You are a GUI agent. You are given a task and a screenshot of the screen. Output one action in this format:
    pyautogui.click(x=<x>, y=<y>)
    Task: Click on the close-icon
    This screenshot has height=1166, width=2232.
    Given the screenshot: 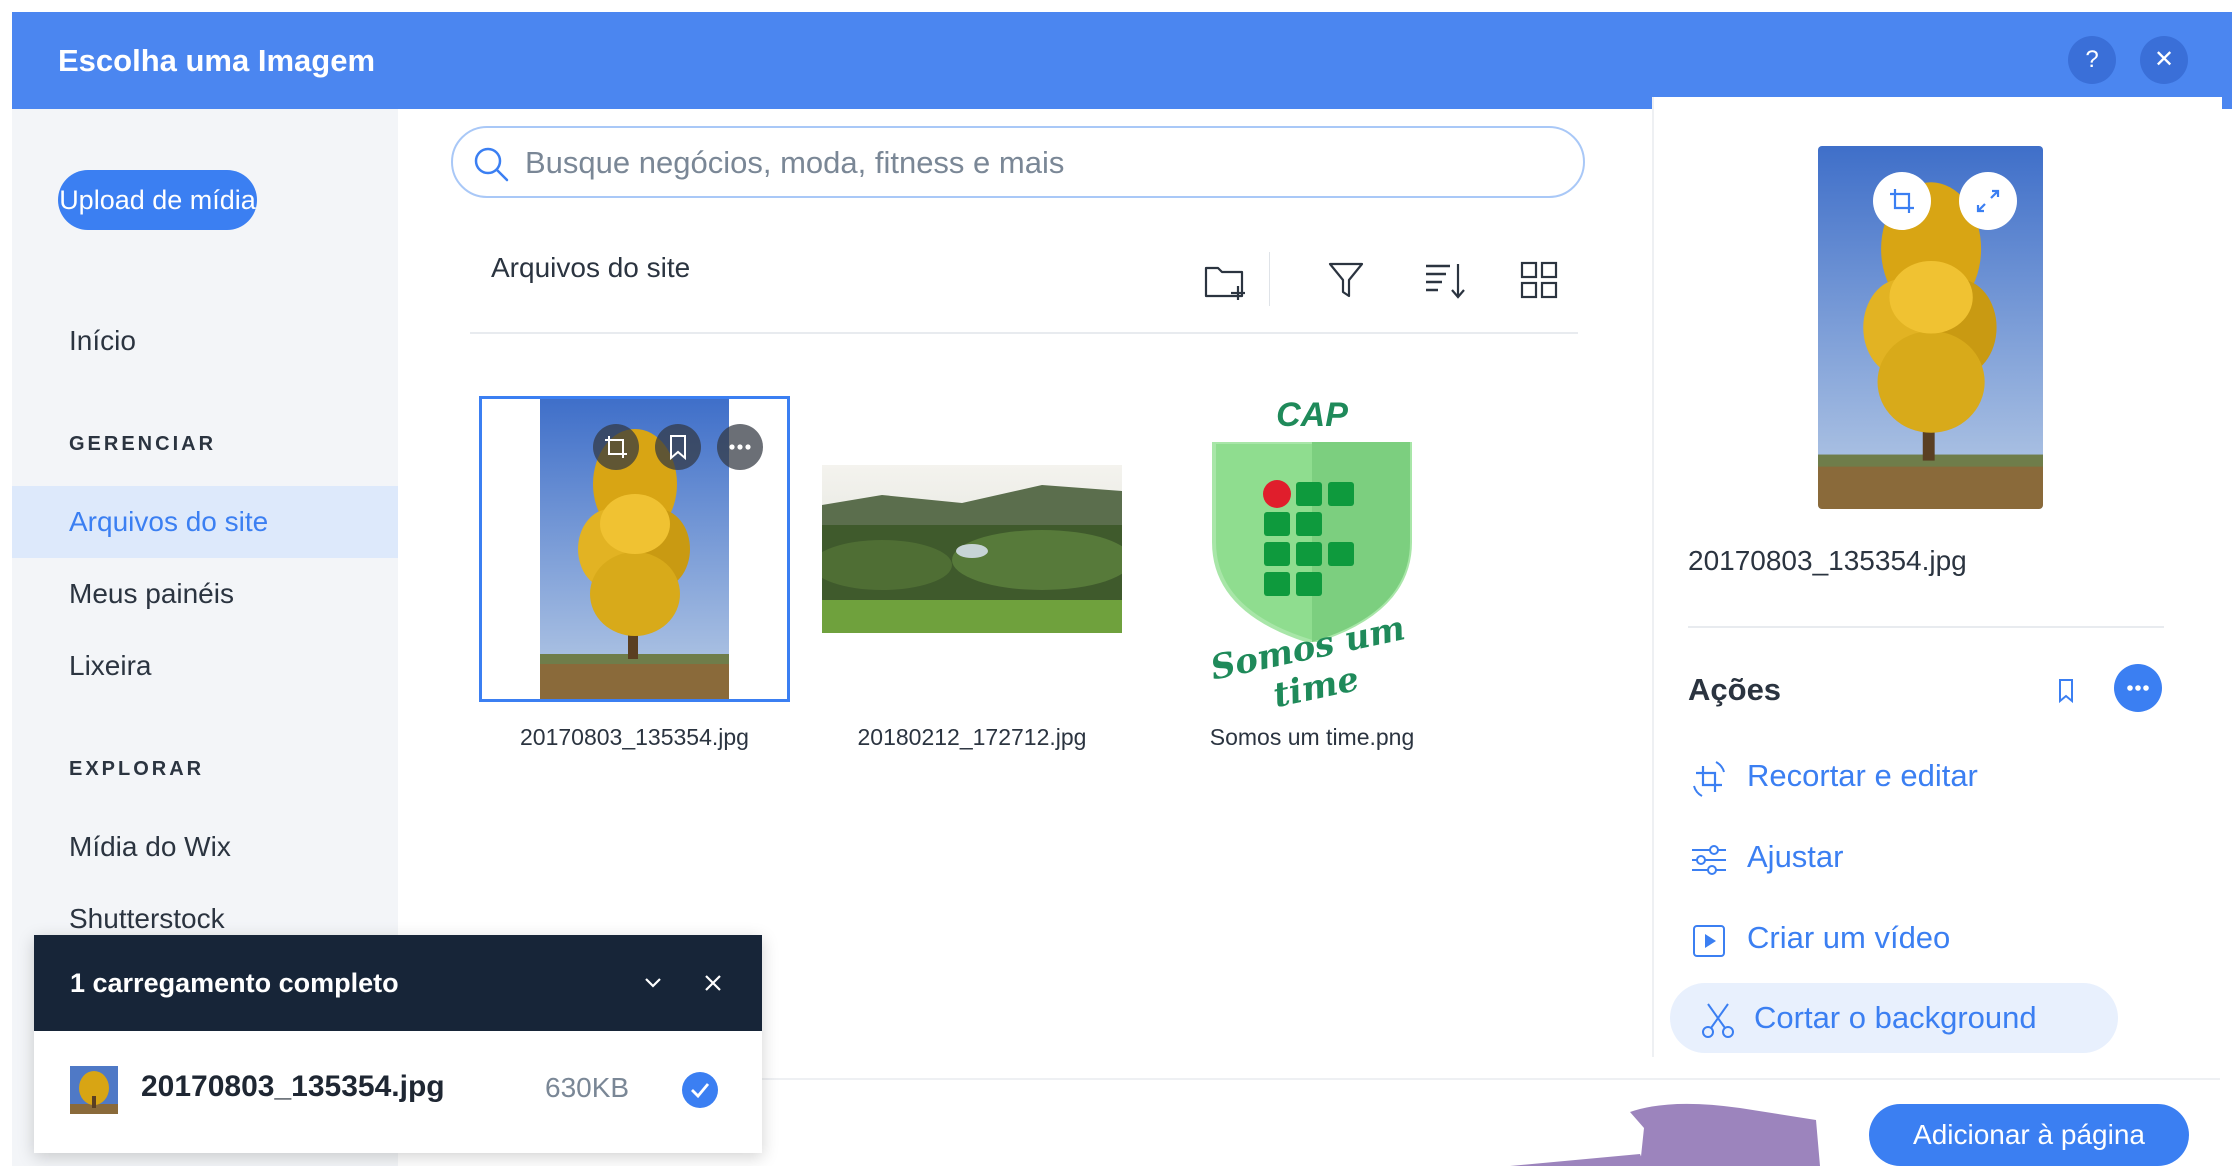 What is the action you would take?
    pyautogui.click(x=713, y=983)
    